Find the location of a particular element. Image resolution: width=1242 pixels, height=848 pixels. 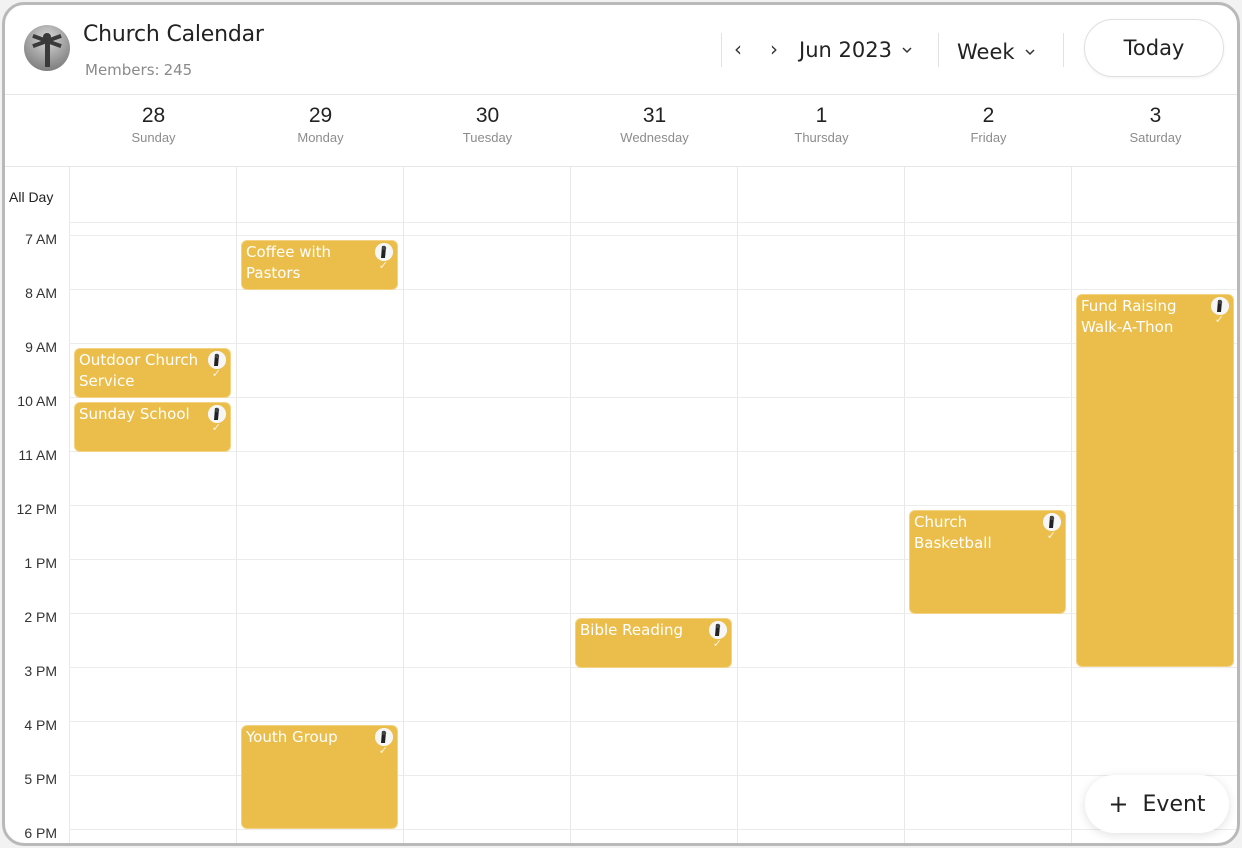

day-header-monday: 29 Monday is located at coordinates (320, 131).